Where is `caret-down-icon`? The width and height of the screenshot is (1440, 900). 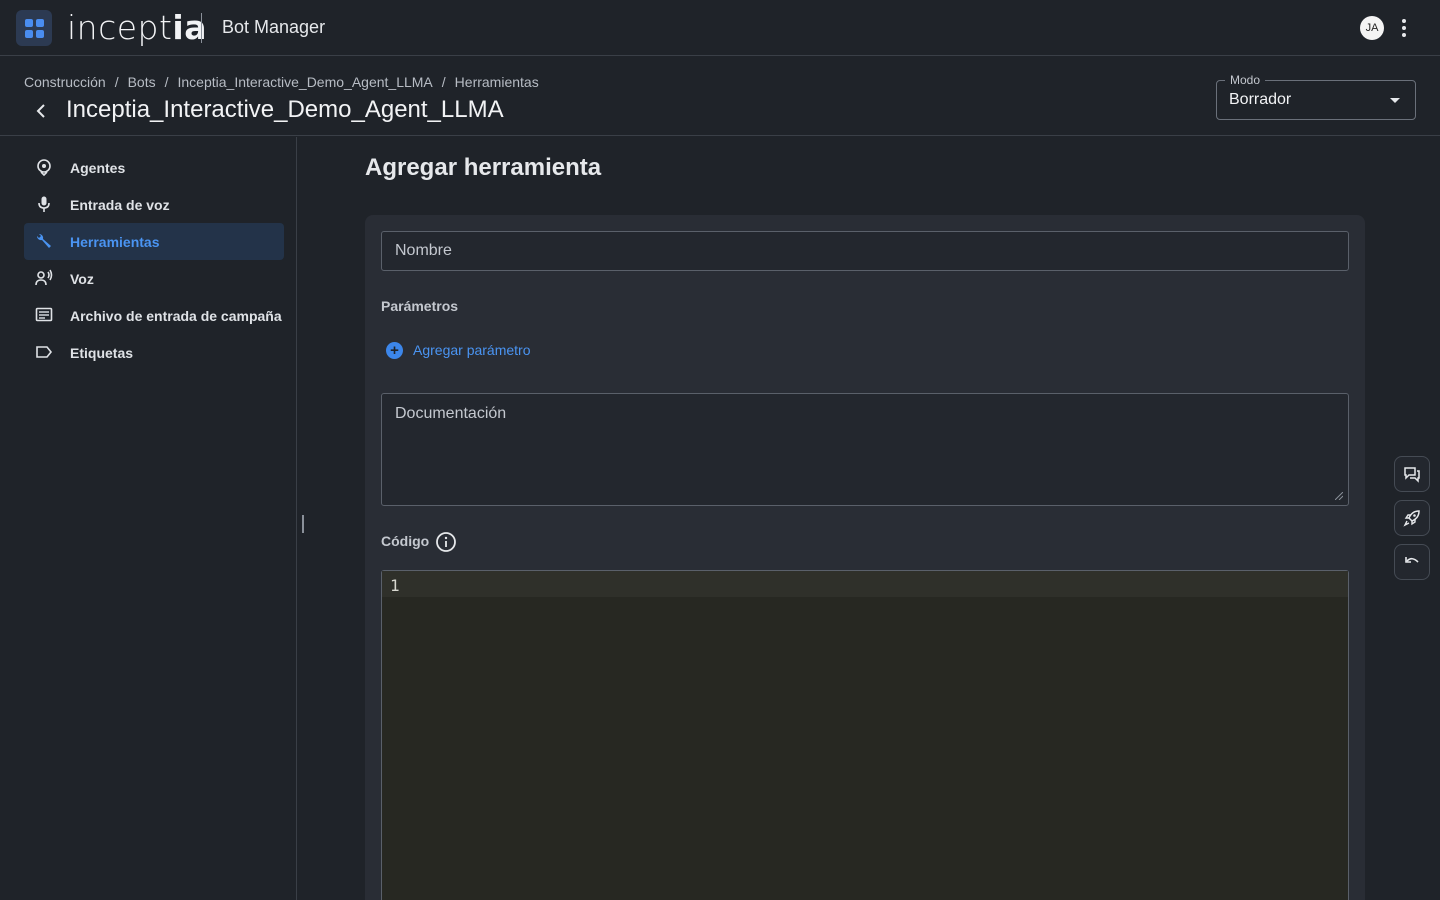 caret-down-icon is located at coordinates (1395, 100).